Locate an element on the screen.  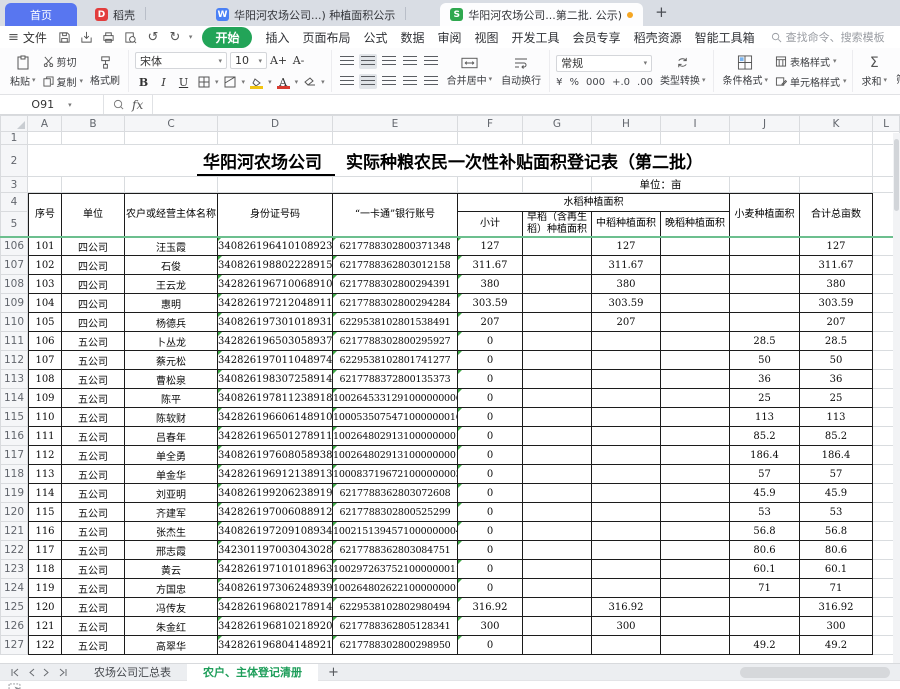
cell-seq: 112 is located at coordinates (45, 455).